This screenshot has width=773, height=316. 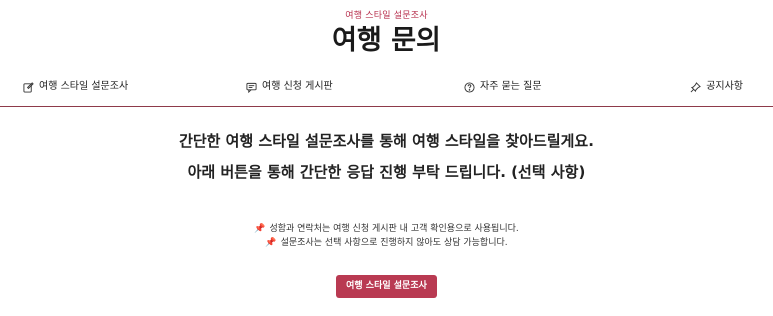 I want to click on nav-item-survey: 여행 스타일 설문조사, so click(x=75, y=87).